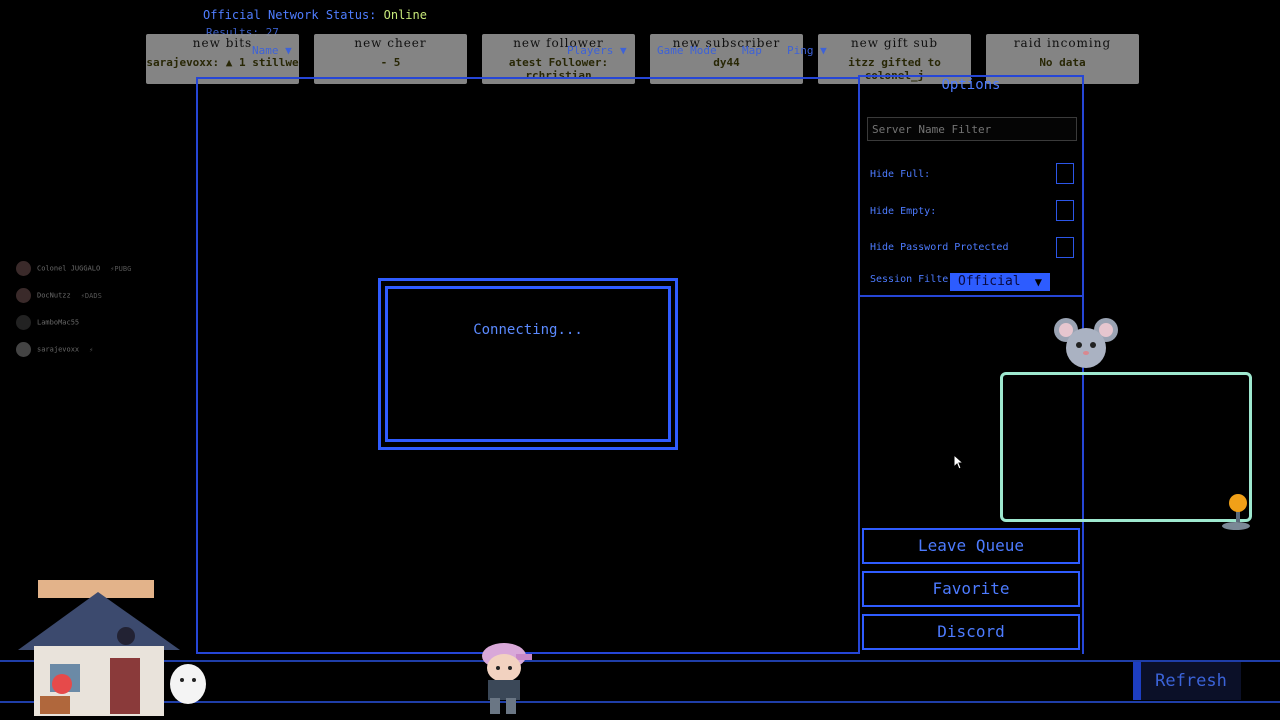 Image resolution: width=1280 pixels, height=720 pixels. What do you see at coordinates (507, 678) in the screenshot?
I see `character-sprite` at bounding box center [507, 678].